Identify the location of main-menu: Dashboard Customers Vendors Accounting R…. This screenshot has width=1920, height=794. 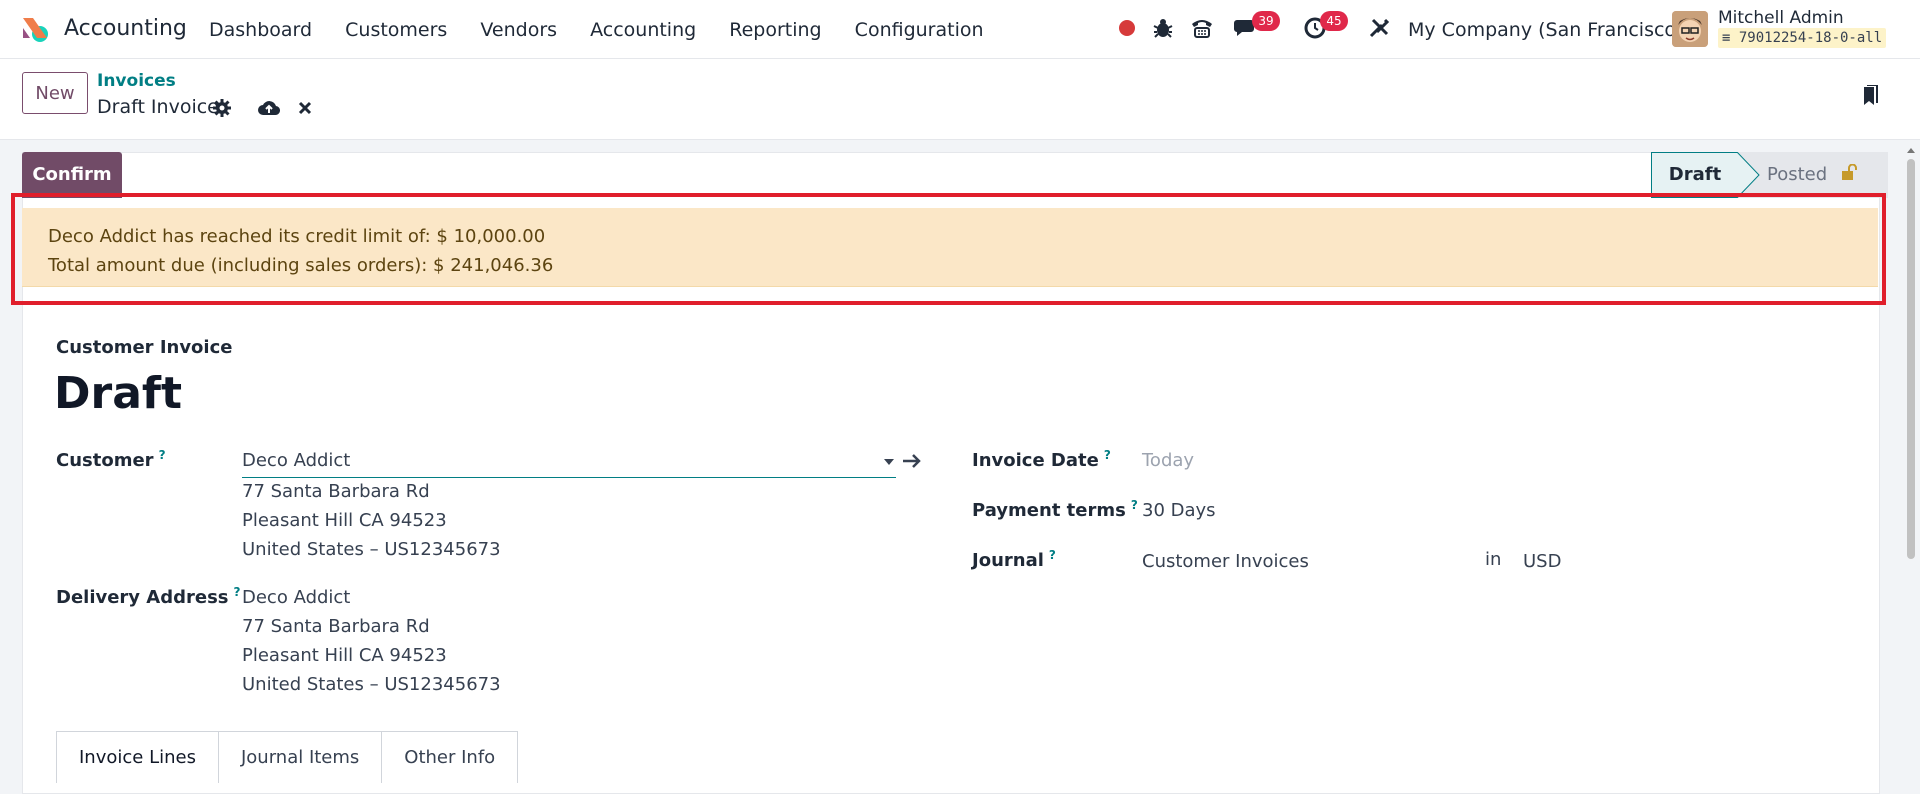
(610, 30).